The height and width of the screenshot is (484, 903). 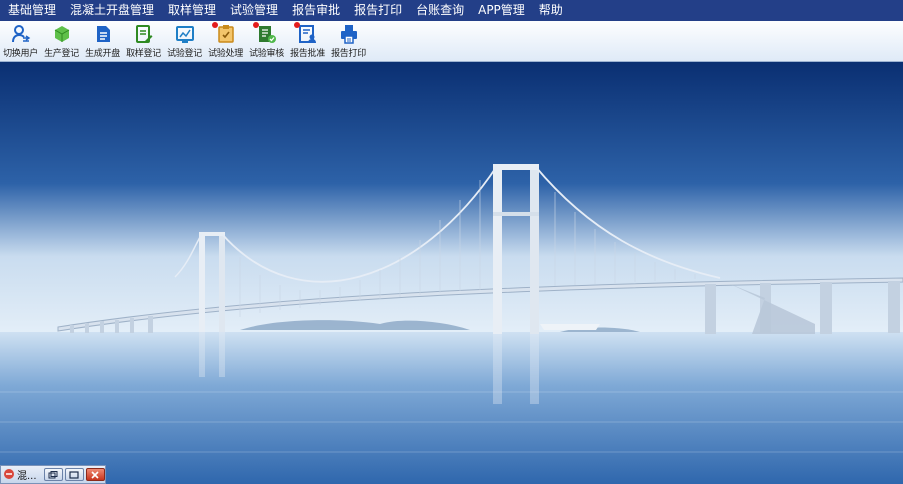 I want to click on switch-user-button: 切换用户, so click(x=20, y=41).